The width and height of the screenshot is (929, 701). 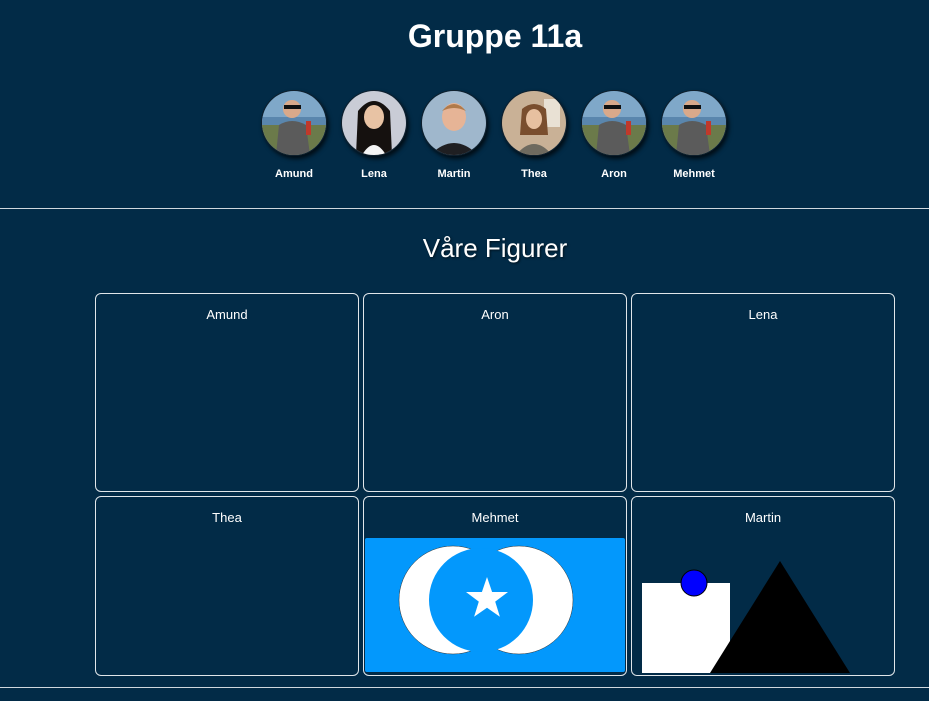 I want to click on white-square, so click(x=686, y=628).